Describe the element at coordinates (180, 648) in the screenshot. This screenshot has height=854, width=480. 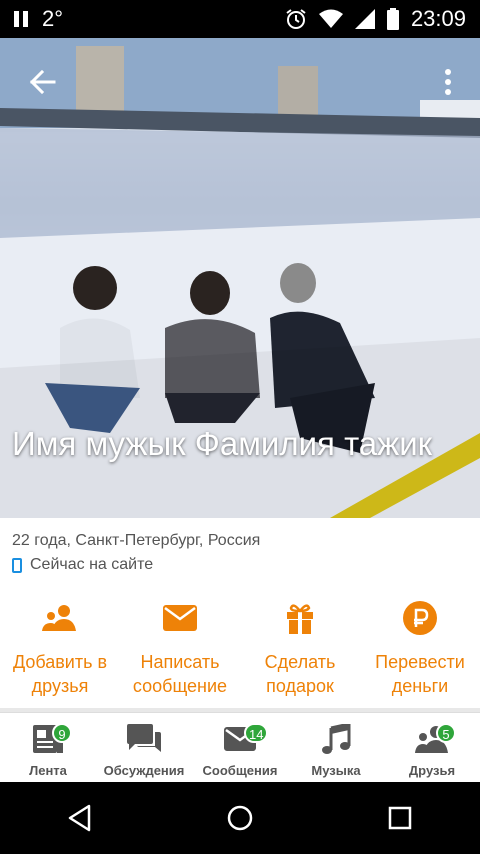
I see `write-message-button: Написать сообщение` at that location.